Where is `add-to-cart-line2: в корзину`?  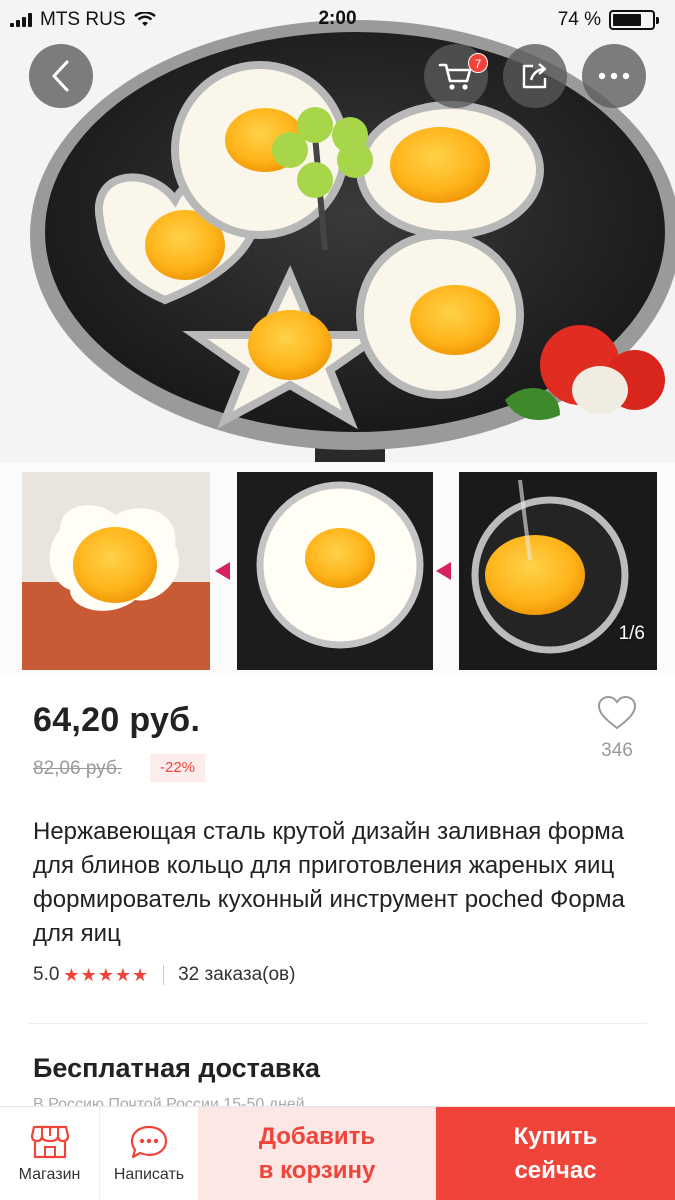
add-to-cart-line2: в корзину is located at coordinates (317, 1170).